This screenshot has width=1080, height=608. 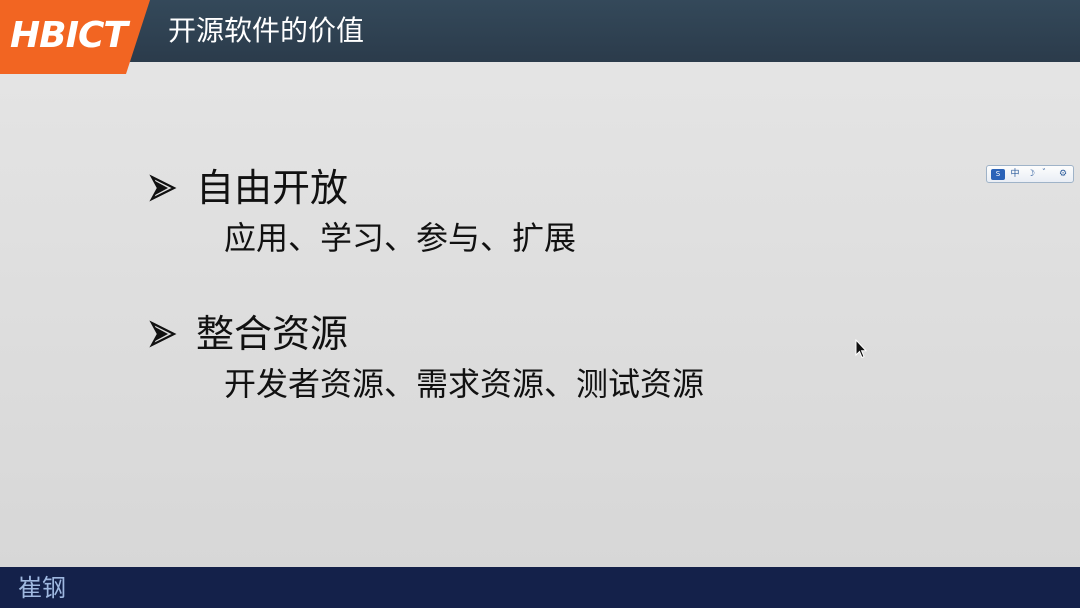 I want to click on bullet-heading: 整合资源, so click(x=272, y=334).